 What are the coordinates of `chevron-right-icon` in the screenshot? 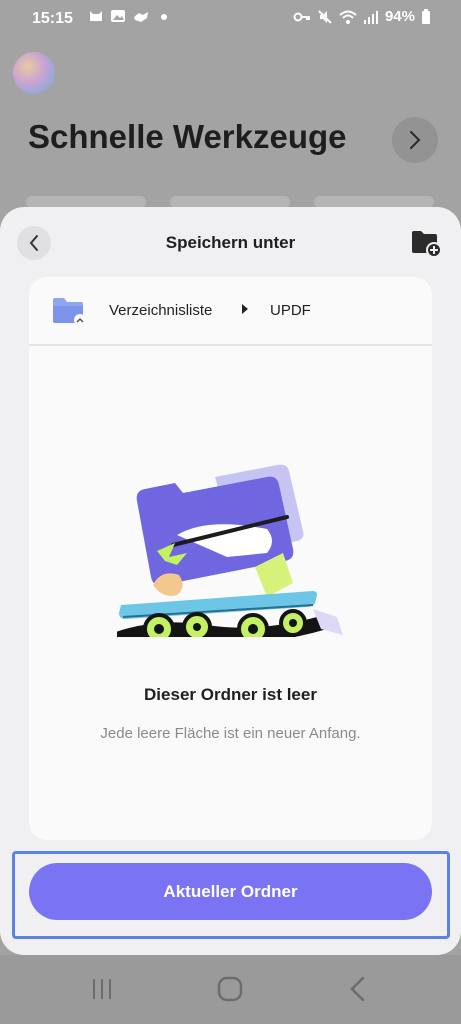 It's located at (415, 140).